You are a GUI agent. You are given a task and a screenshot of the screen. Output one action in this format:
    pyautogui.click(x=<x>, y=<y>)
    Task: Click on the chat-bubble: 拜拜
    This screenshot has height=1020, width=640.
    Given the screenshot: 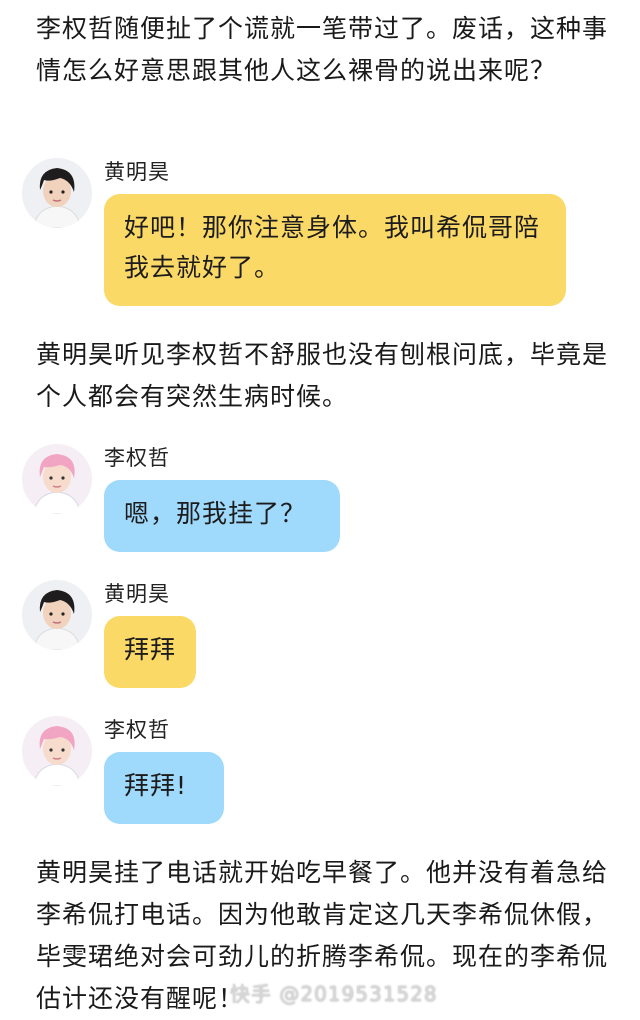 What is the action you would take?
    pyautogui.click(x=150, y=652)
    